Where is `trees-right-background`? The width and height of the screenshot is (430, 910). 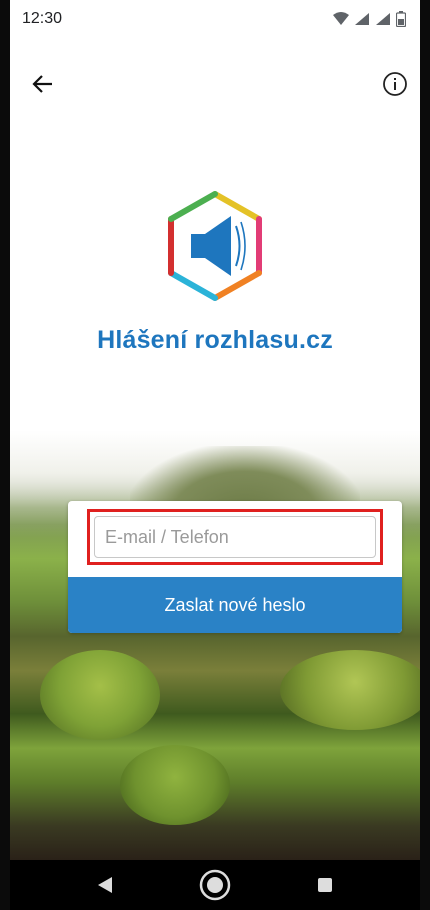 trees-right-background is located at coordinates (350, 690).